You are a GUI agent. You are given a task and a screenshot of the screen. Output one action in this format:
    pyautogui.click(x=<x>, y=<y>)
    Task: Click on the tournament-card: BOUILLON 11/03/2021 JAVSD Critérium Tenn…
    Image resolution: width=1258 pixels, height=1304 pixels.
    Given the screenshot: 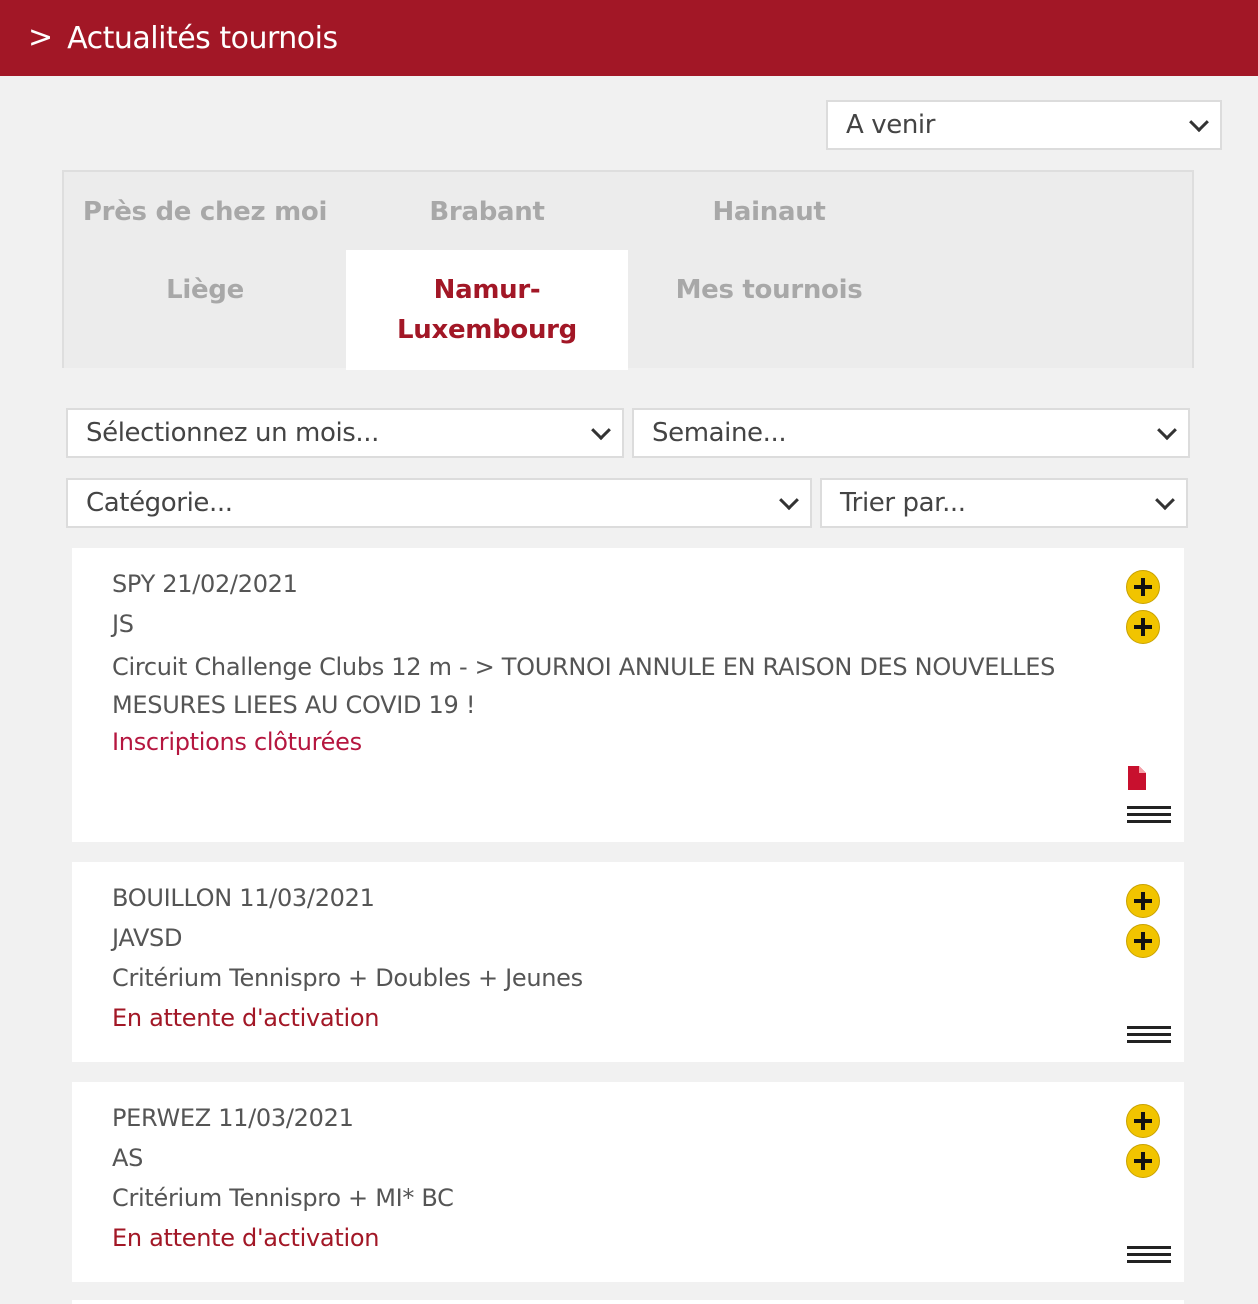 What is the action you would take?
    pyautogui.click(x=628, y=962)
    